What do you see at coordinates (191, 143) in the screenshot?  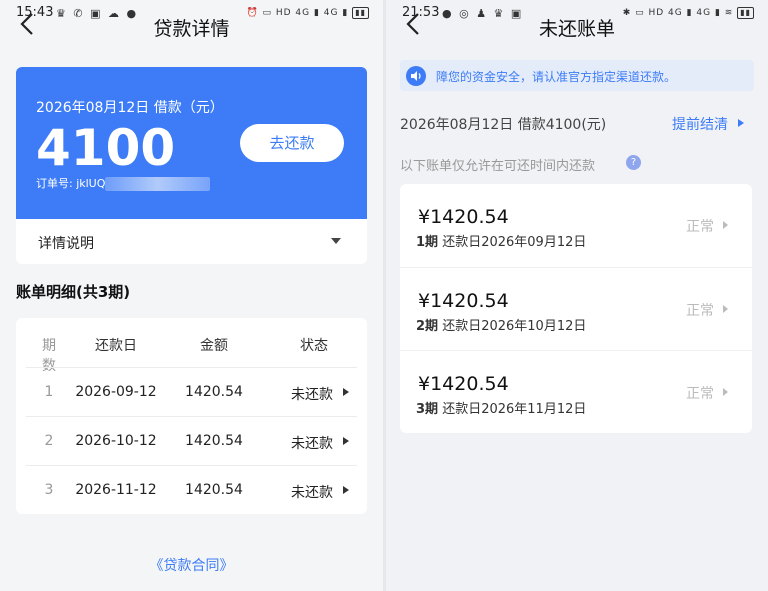 I see `loan-header: 2026年08月12日 借款（元） 4100 订单号: jklUQ 去还款` at bounding box center [191, 143].